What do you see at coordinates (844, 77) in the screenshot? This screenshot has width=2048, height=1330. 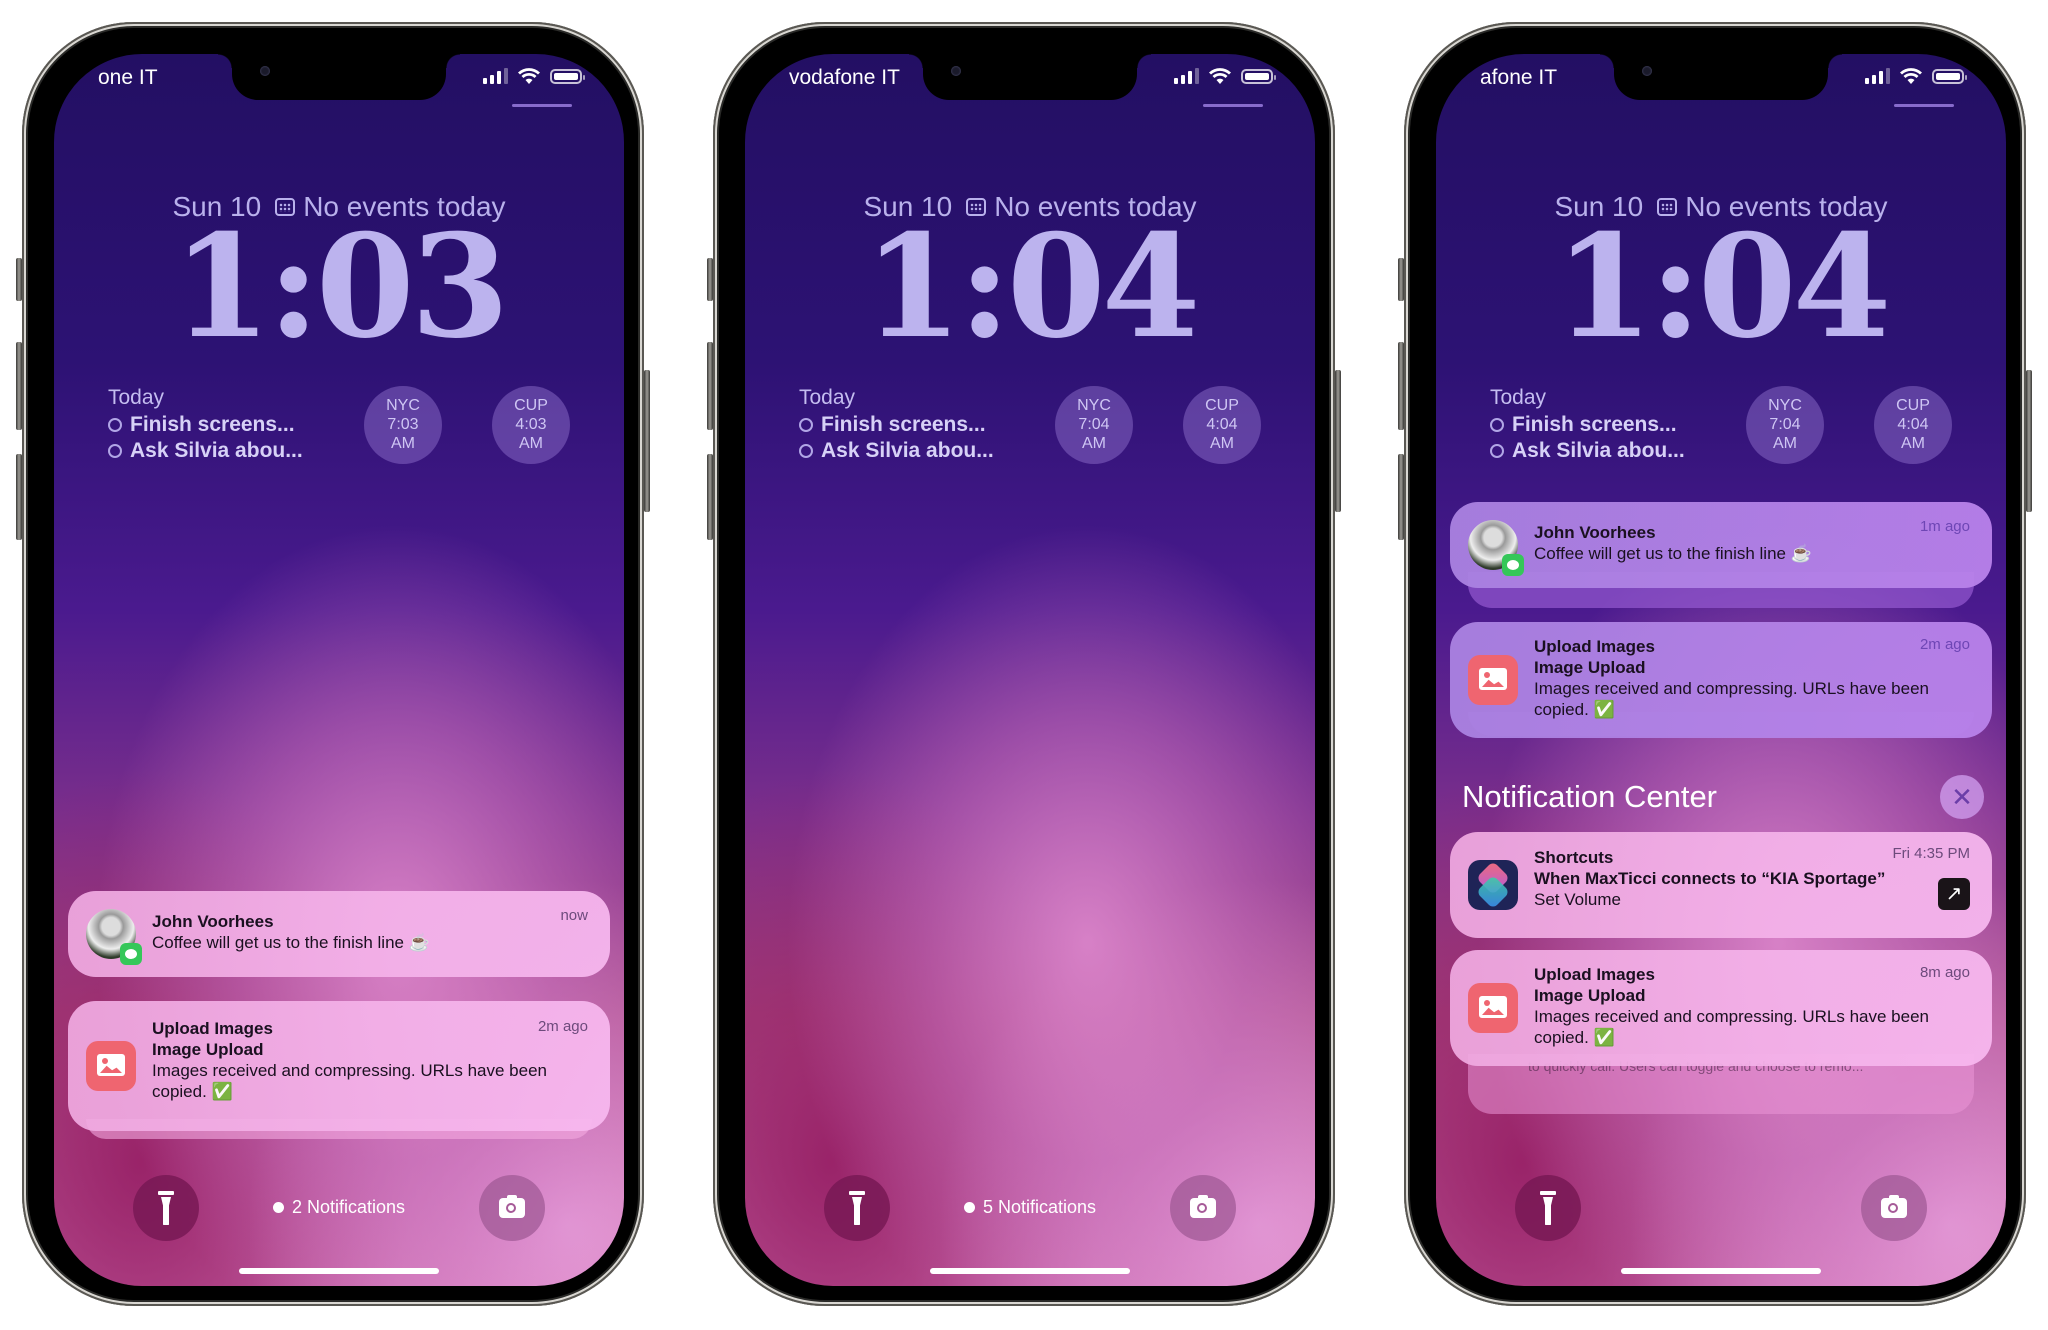 I see `carrier-label: vodafone IT` at bounding box center [844, 77].